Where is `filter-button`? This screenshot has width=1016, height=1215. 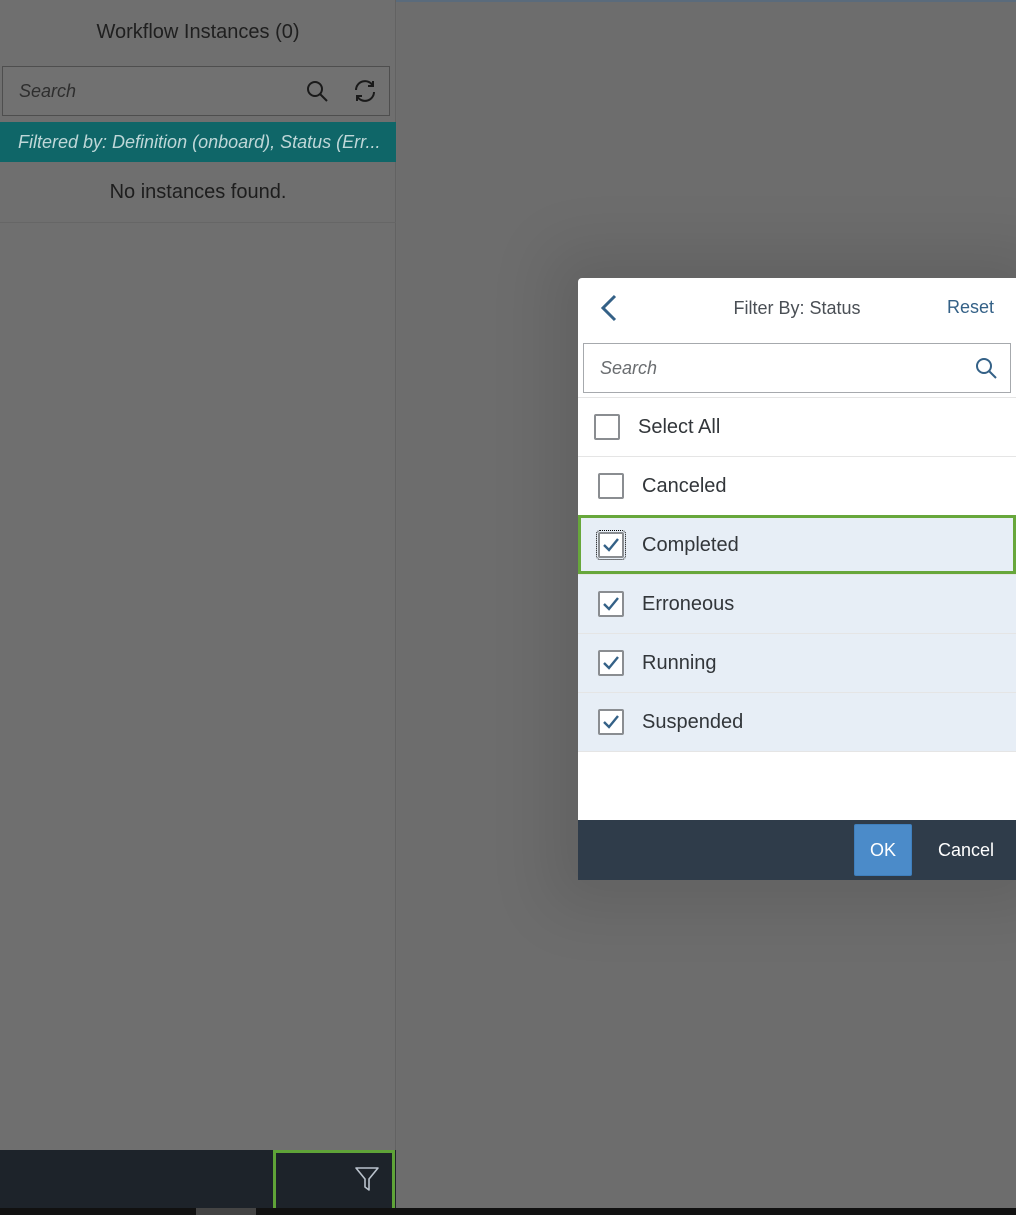
filter-button is located at coordinates (334, 1181).